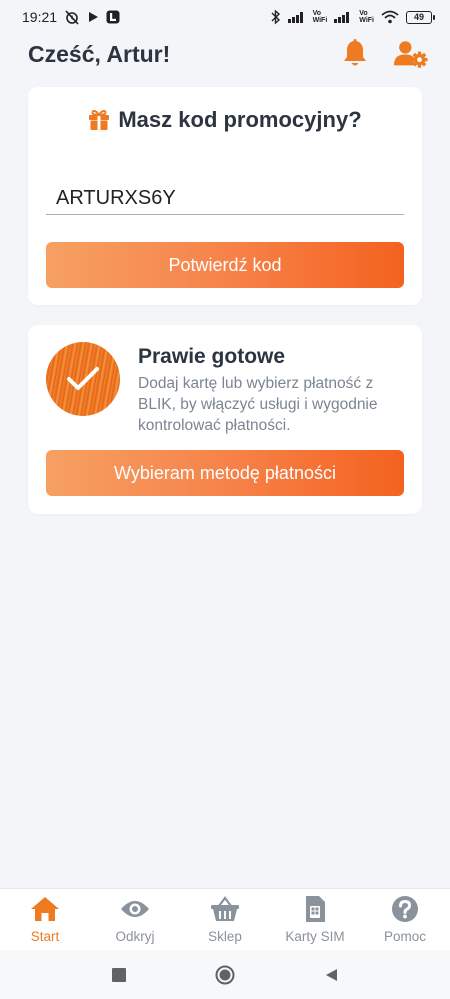 The image size is (450, 999). I want to click on square-icon, so click(119, 974).